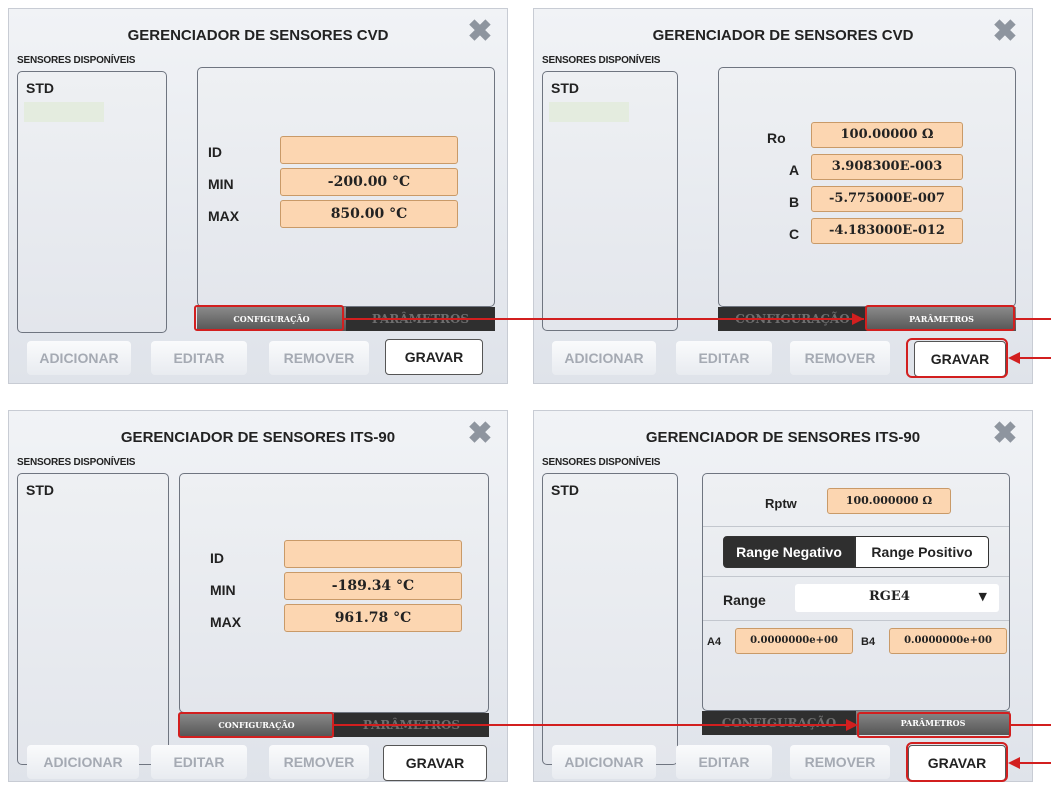 This screenshot has width=1051, height=785. I want to click on b4-field: 0.0000000e+00, so click(948, 641).